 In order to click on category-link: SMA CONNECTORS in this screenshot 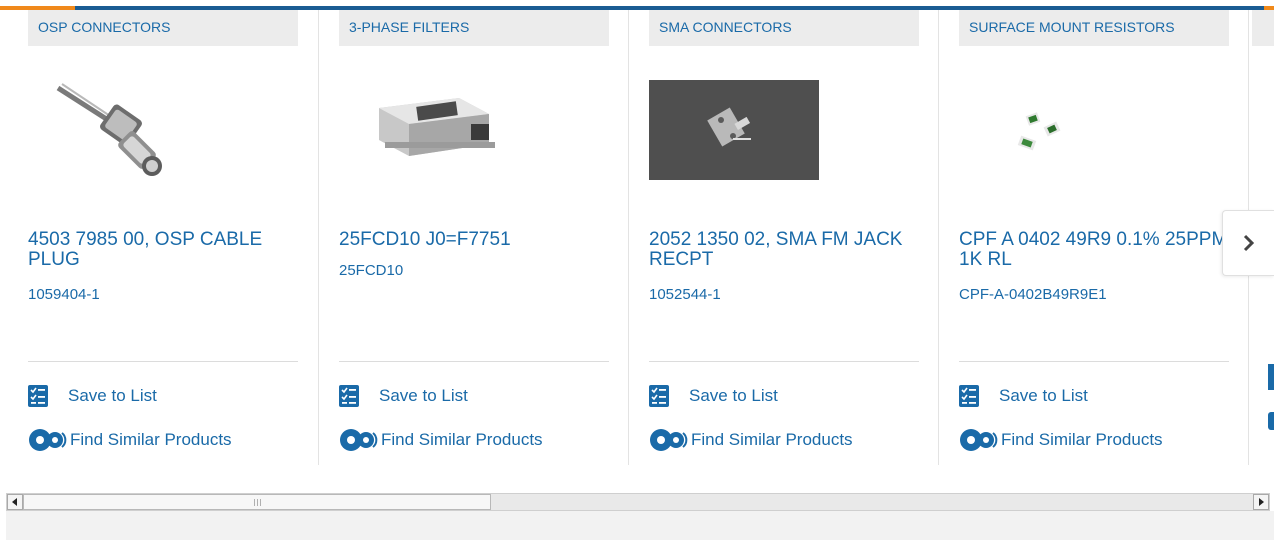, I will do `click(784, 28)`.